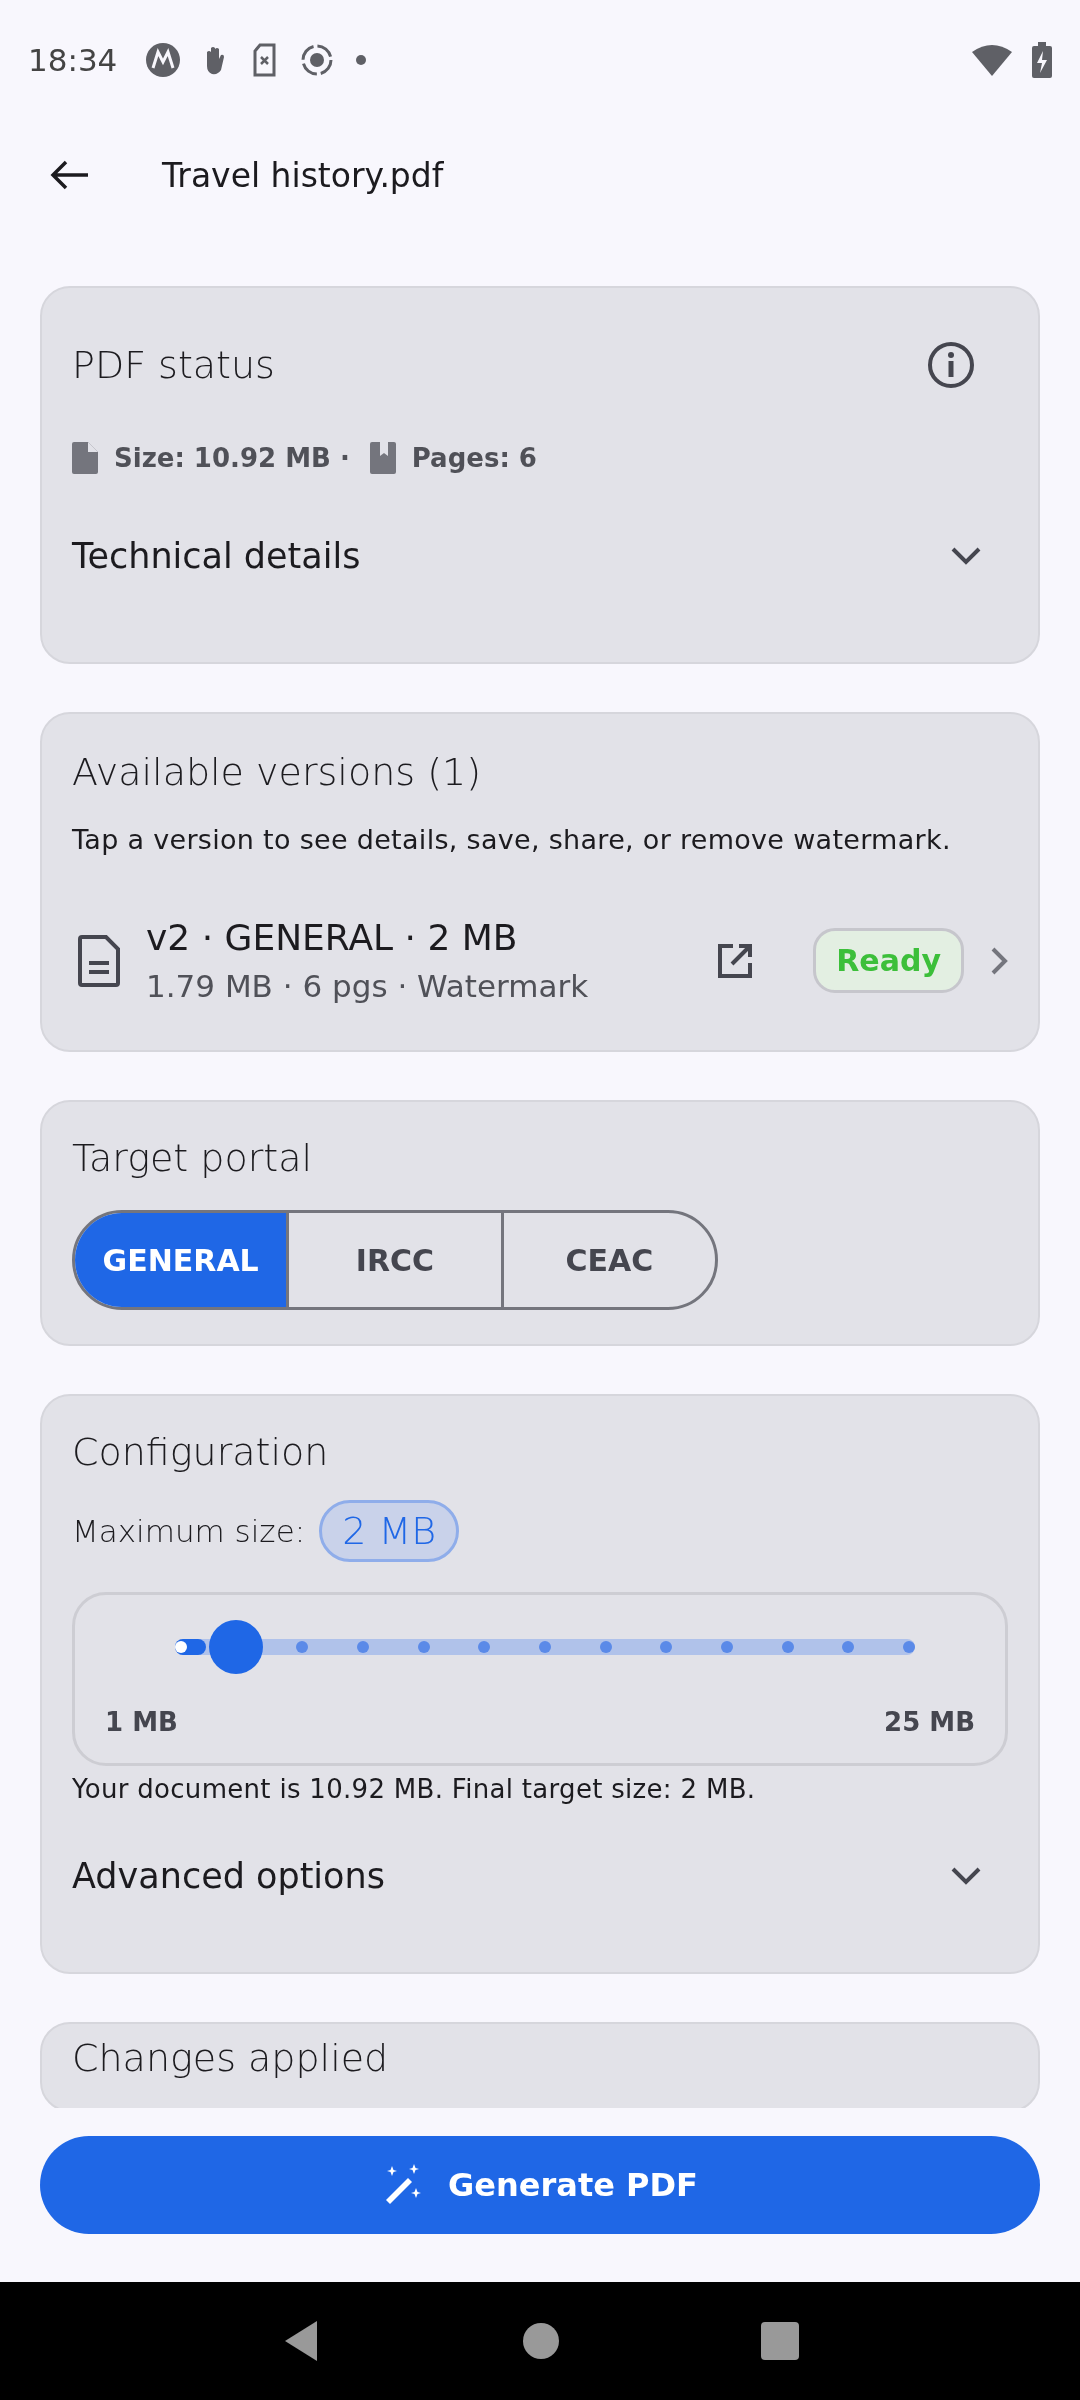  What do you see at coordinates (1042, 60) in the screenshot?
I see `battery-icon` at bounding box center [1042, 60].